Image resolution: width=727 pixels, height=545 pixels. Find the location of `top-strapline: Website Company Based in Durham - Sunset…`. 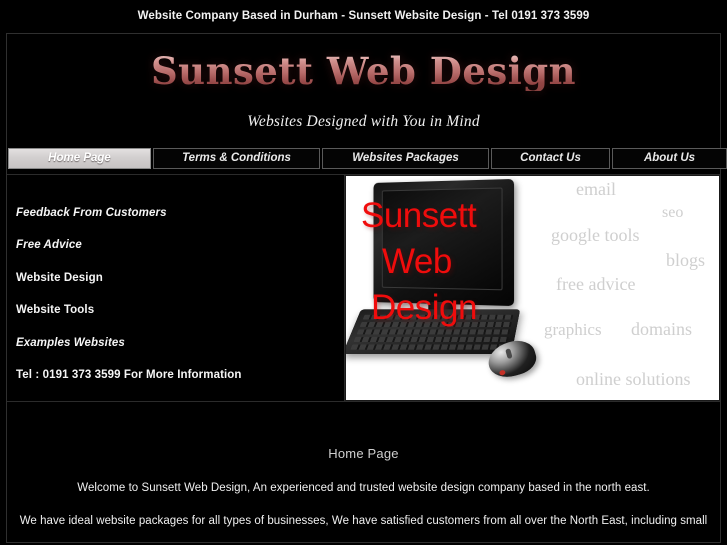

top-strapline: Website Company Based in Durham - Sunset… is located at coordinates (363, 16).